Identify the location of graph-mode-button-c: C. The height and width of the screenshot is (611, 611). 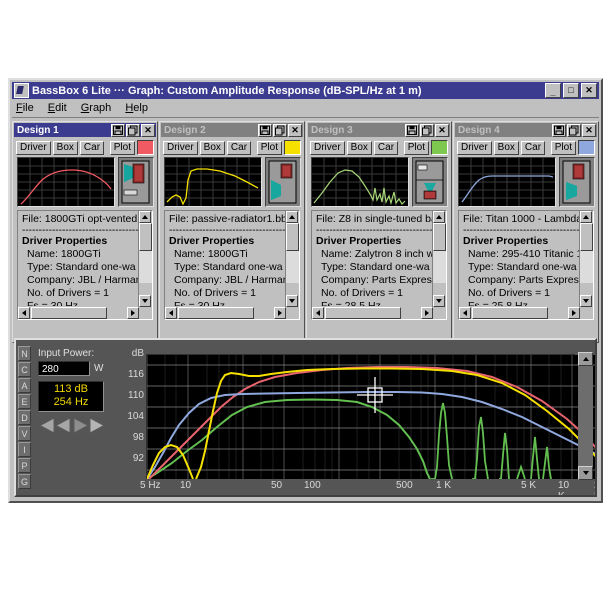
(24, 369).